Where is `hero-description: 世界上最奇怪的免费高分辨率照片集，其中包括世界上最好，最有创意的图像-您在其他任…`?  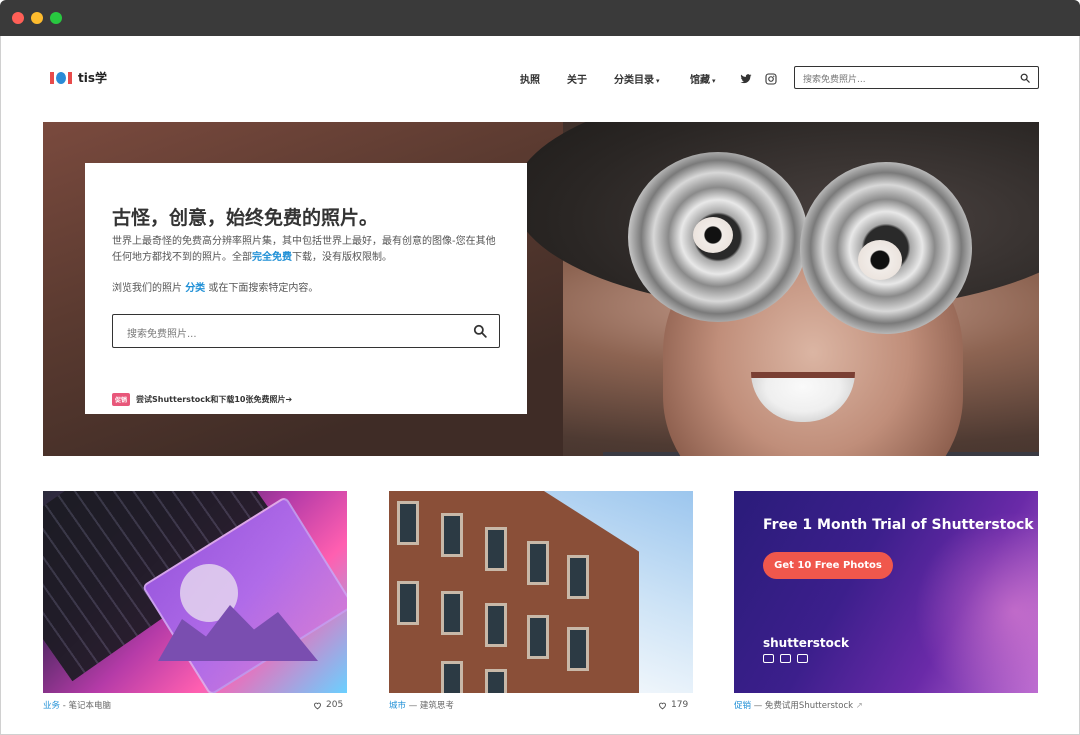 hero-description: 世界上最奇怪的免费高分辨率照片集，其中包括世界上最好，最有创意的图像-您在其他任… is located at coordinates (304, 249).